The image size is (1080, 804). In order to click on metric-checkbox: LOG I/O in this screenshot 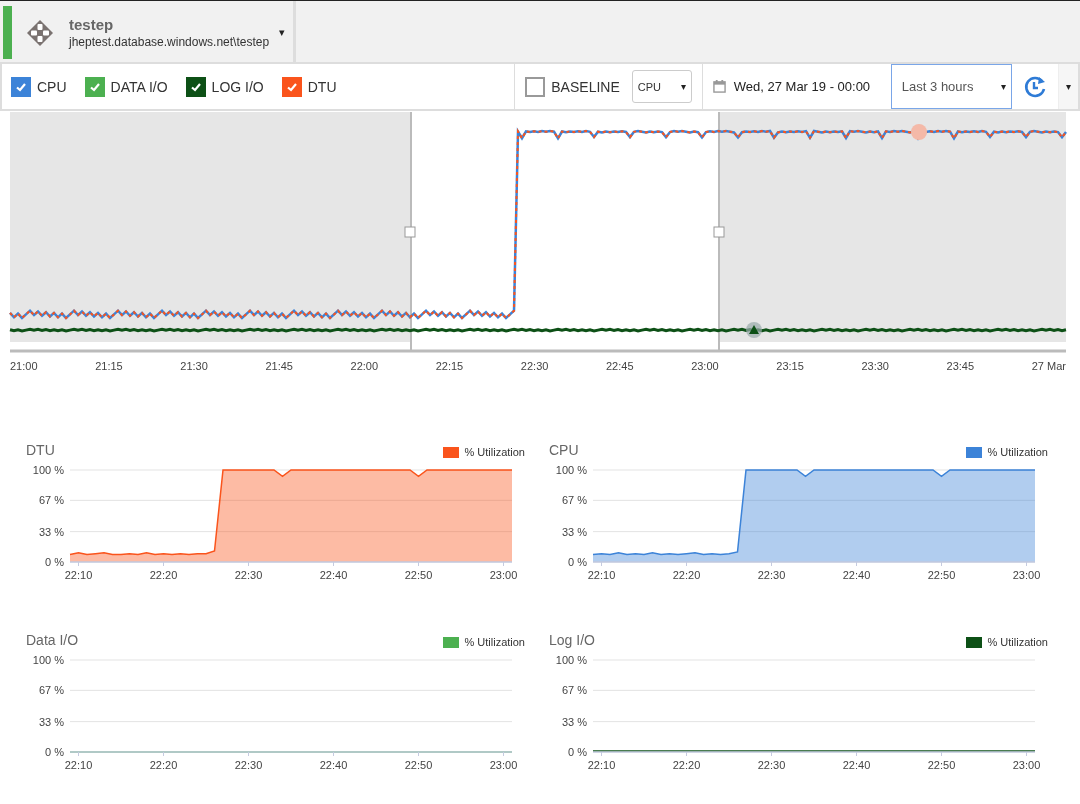, I will do `click(224, 86)`.